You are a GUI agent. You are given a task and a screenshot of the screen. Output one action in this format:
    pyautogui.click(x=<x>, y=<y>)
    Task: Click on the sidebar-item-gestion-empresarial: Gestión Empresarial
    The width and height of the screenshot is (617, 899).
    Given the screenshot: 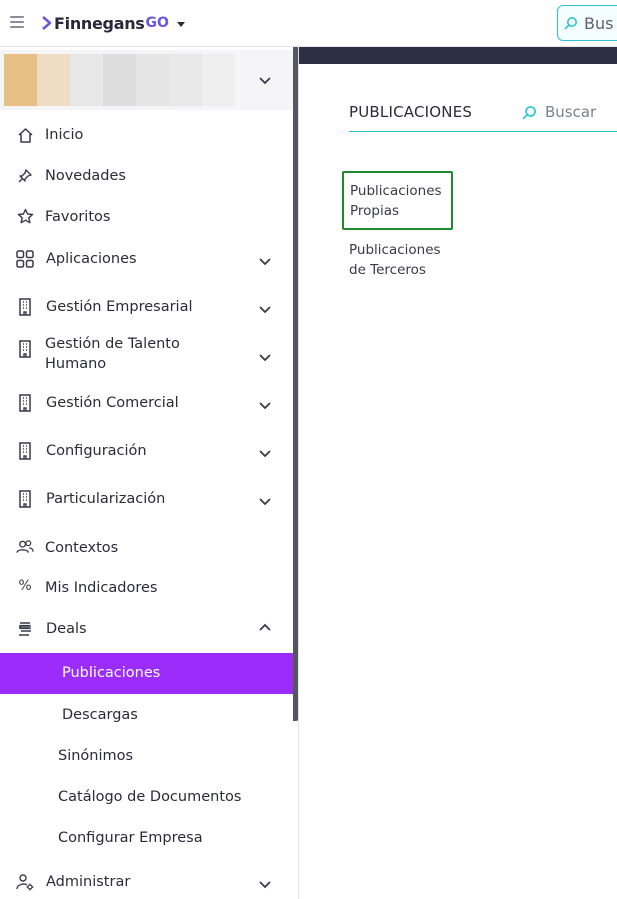 What is the action you would take?
    pyautogui.click(x=146, y=307)
    